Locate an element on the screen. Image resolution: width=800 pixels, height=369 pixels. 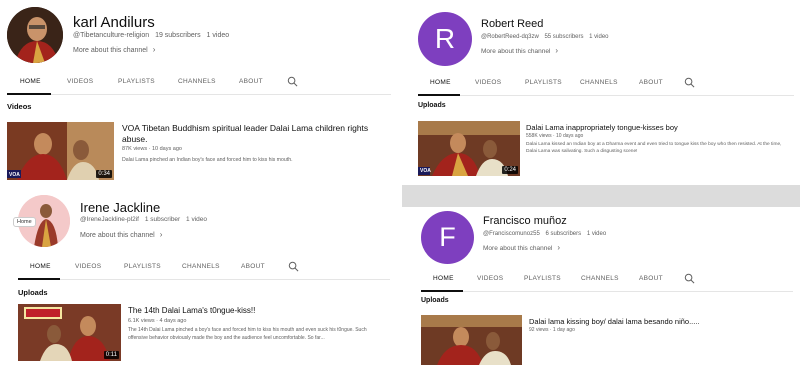
subscriber-count: 55 subscribers is located at coordinates (564, 37).